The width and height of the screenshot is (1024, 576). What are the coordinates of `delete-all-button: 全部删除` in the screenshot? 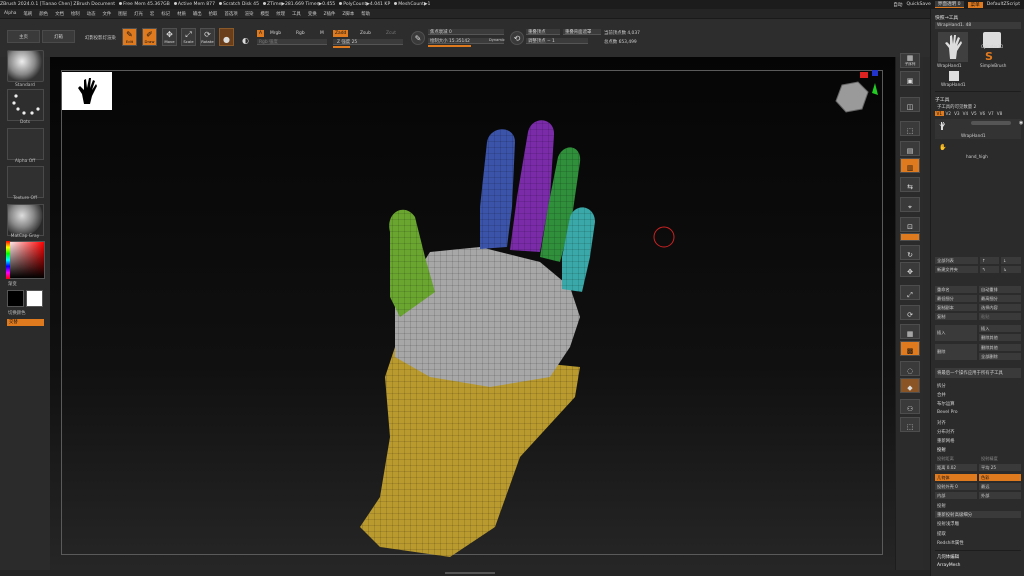 It's located at (1000, 356).